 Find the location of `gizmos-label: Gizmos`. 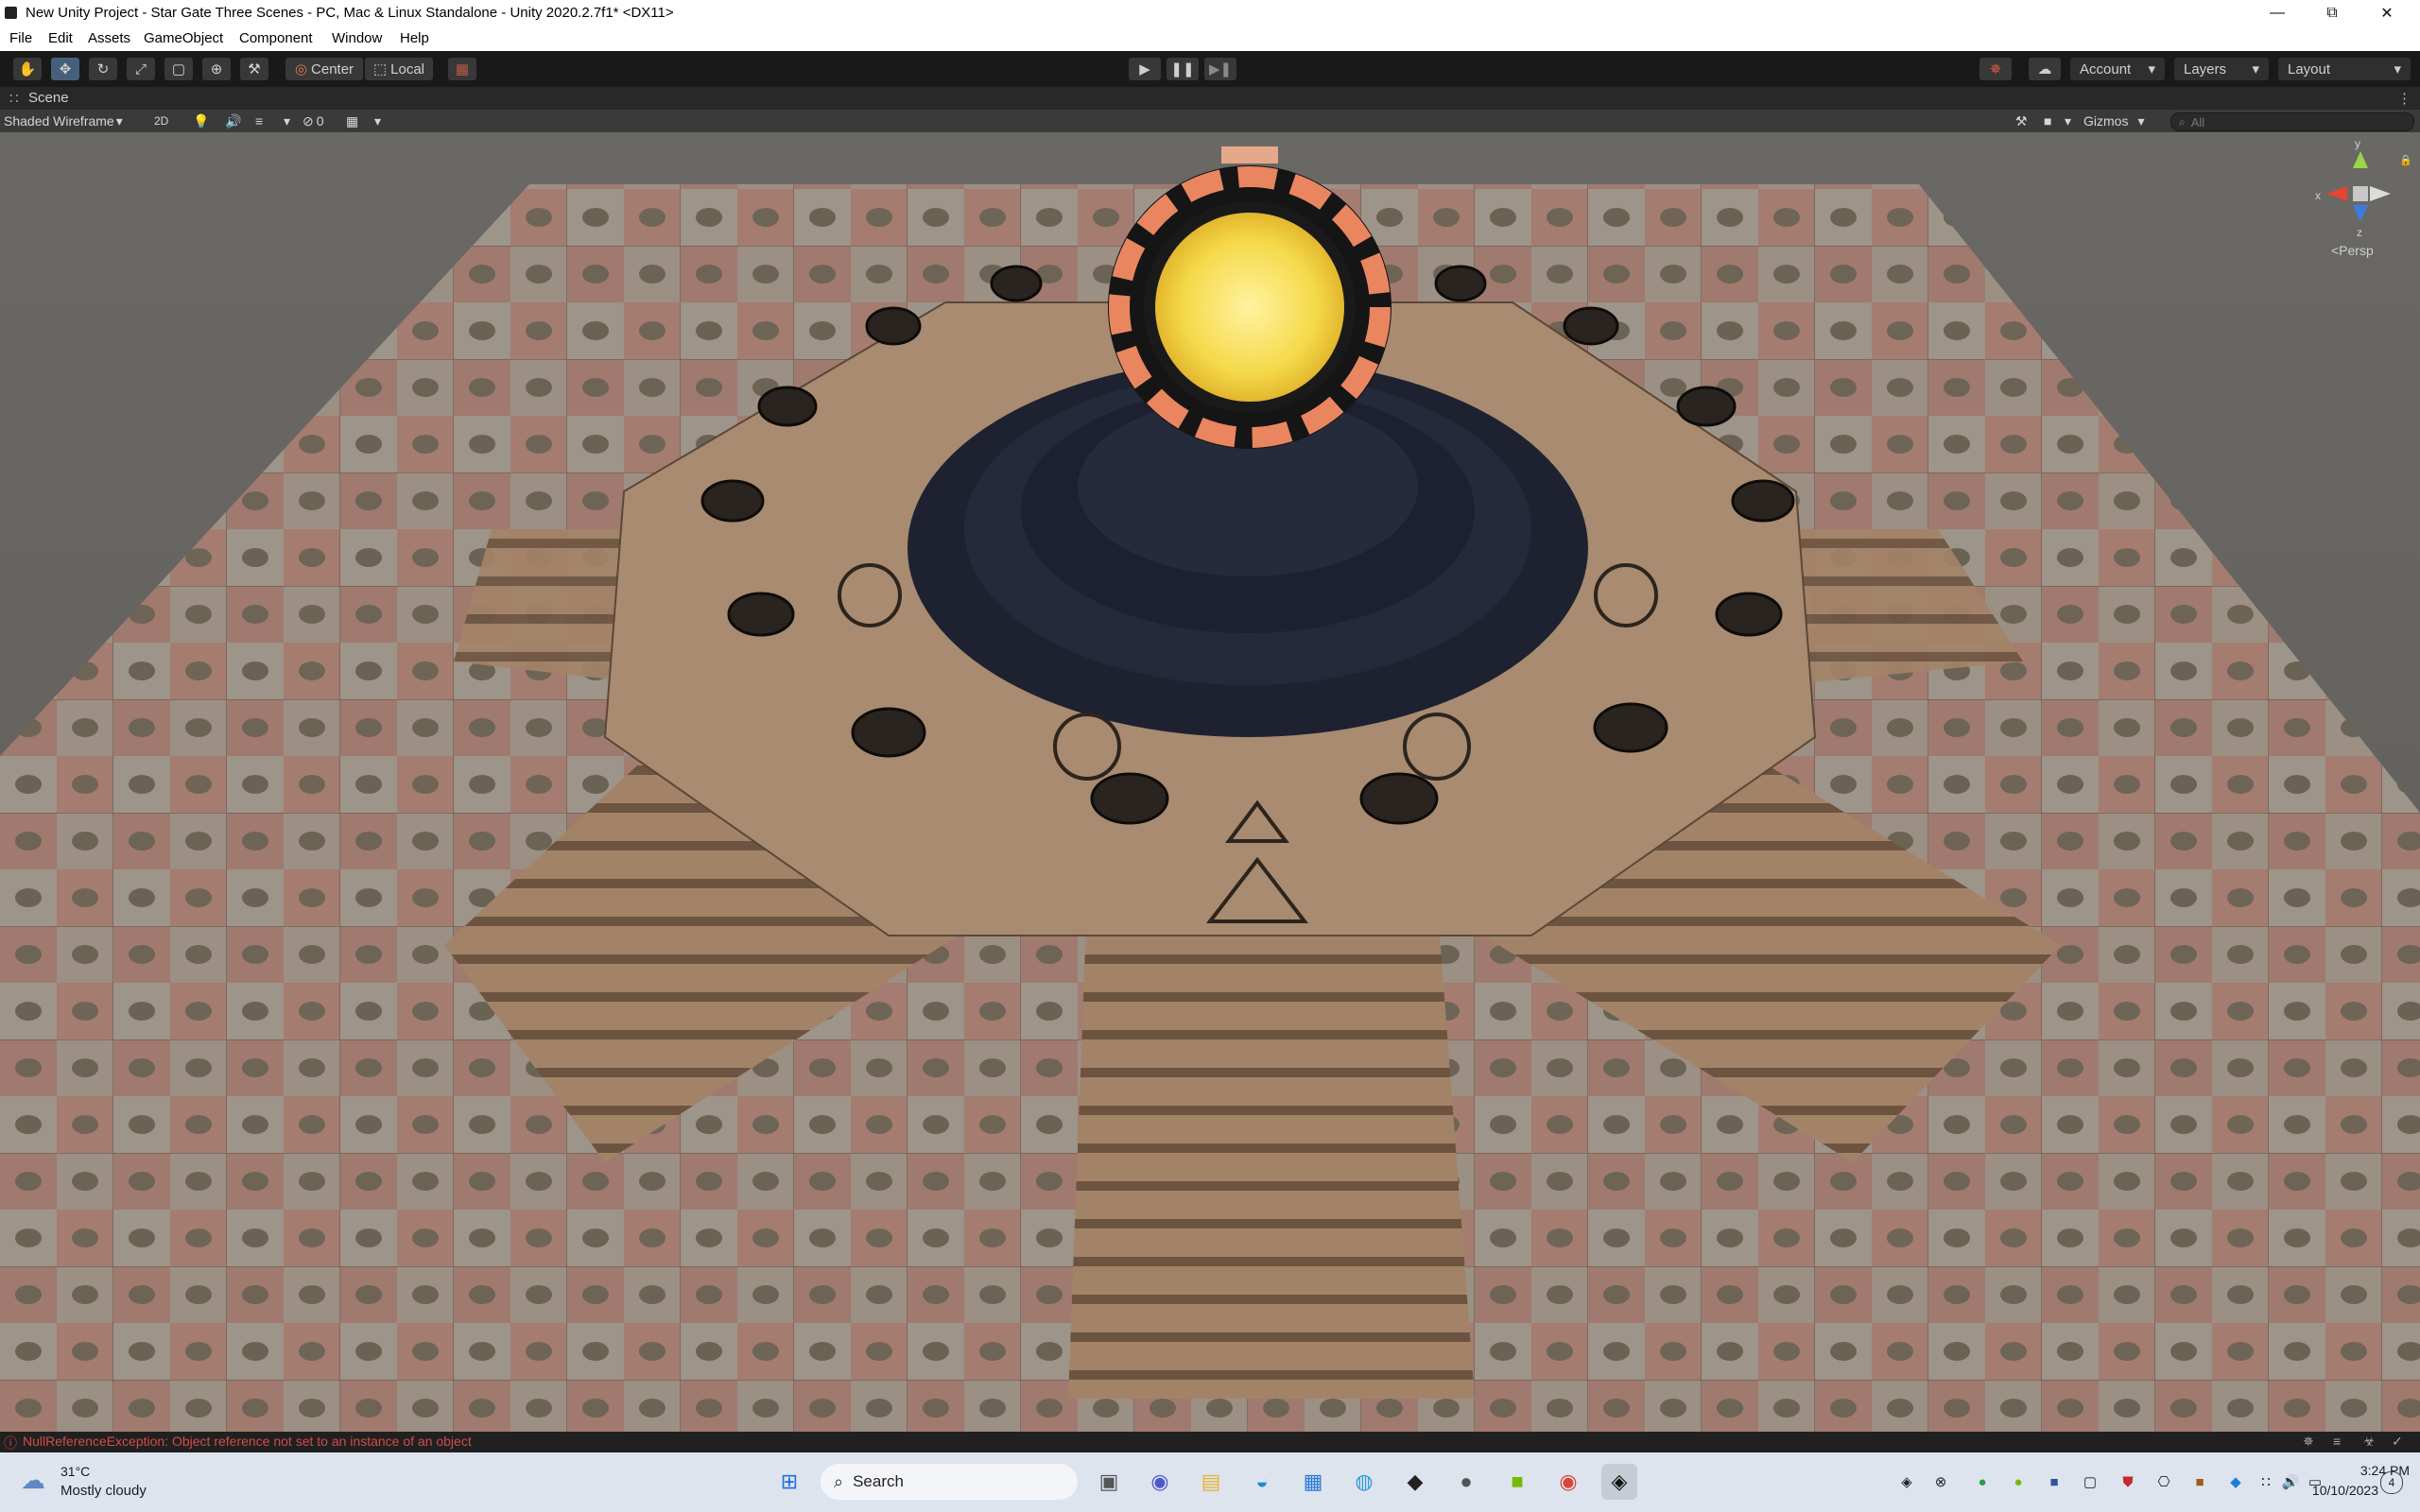

gizmos-label: Gizmos is located at coordinates (2106, 121).